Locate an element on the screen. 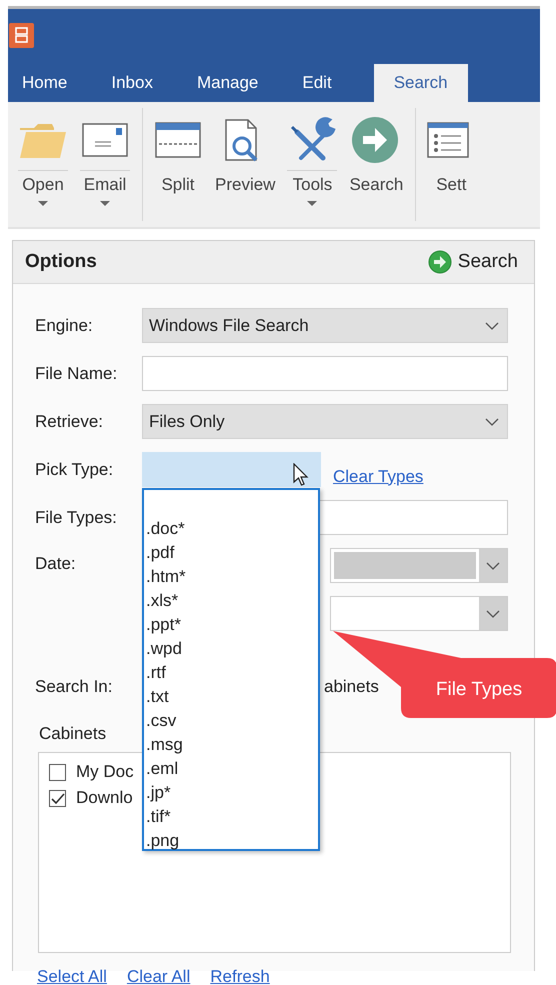  dropdown-option: .pdf is located at coordinates (160, 553).